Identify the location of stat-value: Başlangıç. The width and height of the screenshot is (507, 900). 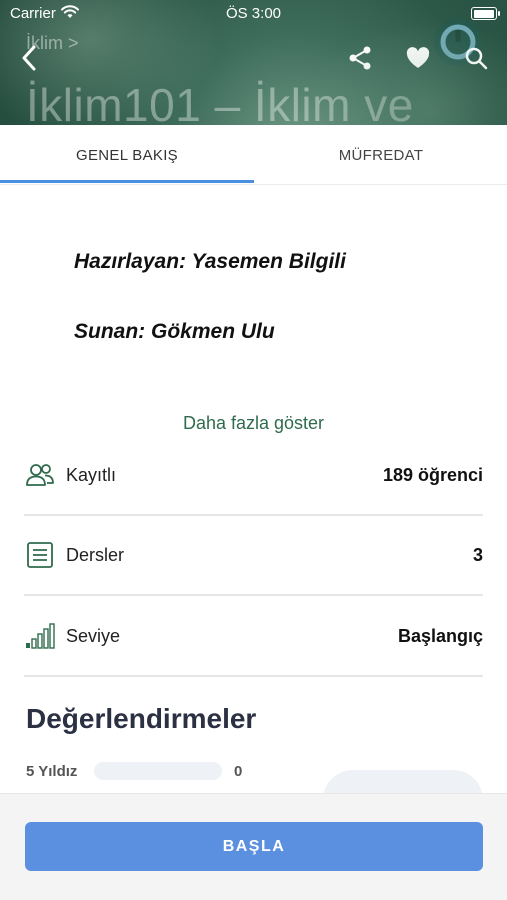
(440, 635).